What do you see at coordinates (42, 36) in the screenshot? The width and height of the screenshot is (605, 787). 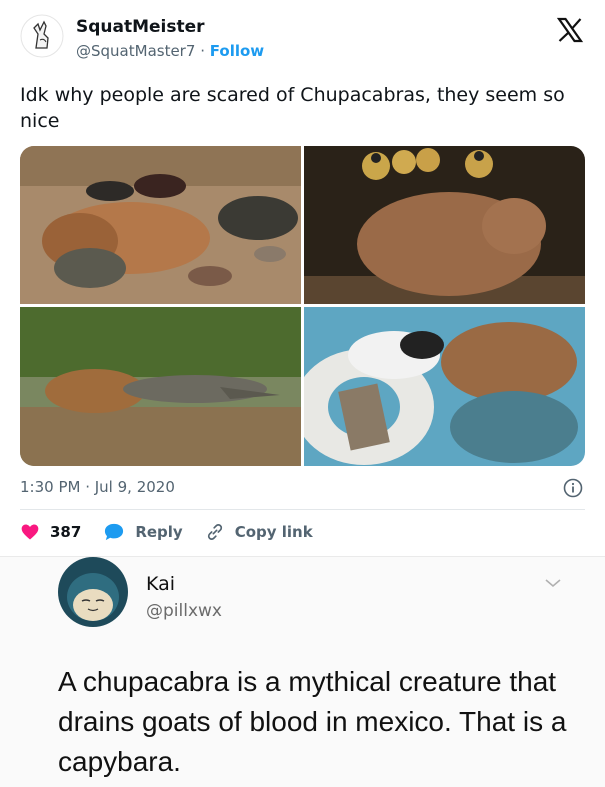 I see `author-avatar` at bounding box center [42, 36].